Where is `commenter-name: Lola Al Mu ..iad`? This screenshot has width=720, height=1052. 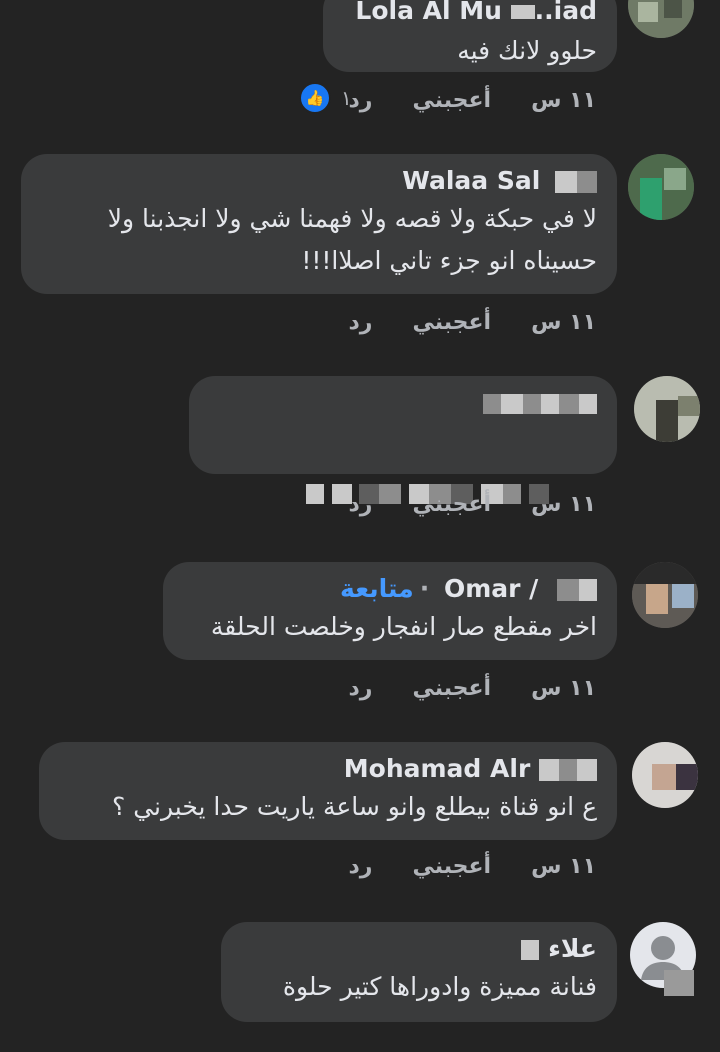
commenter-name: Lola Al Mu ..iad is located at coordinates (470, 14).